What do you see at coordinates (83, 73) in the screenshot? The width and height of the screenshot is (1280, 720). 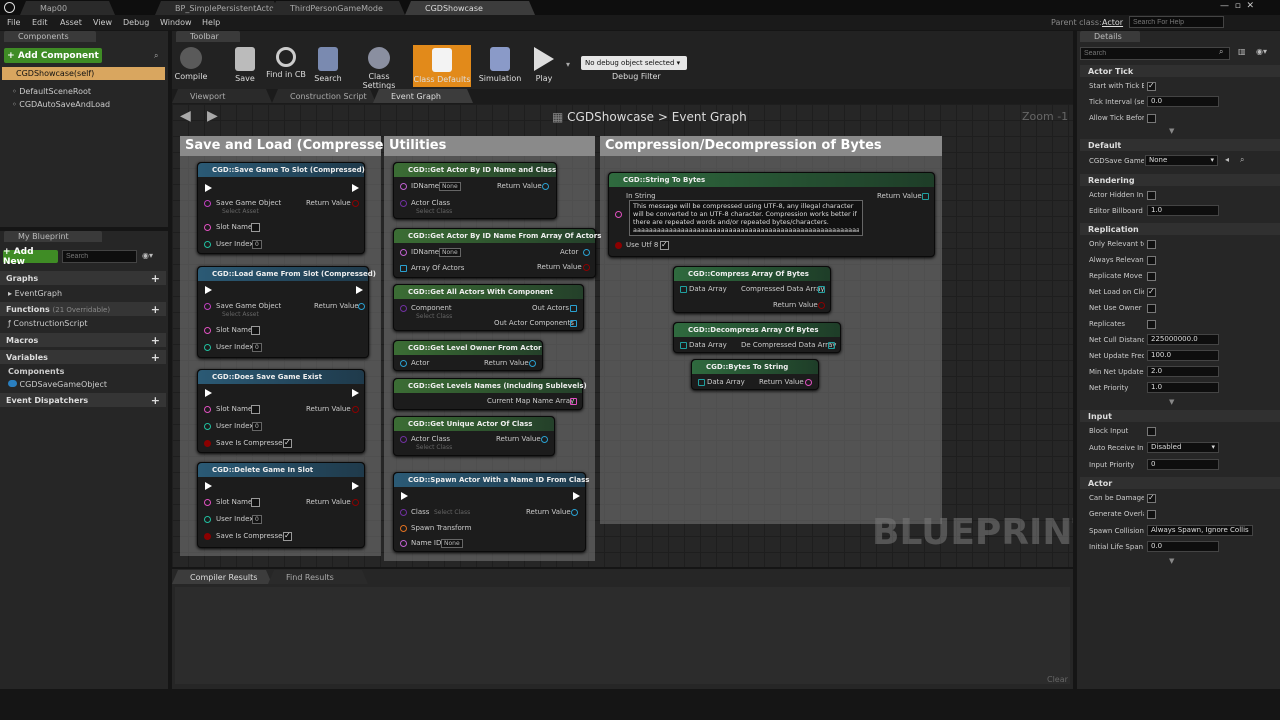 I see `component-self: CGDShowcase(self)` at bounding box center [83, 73].